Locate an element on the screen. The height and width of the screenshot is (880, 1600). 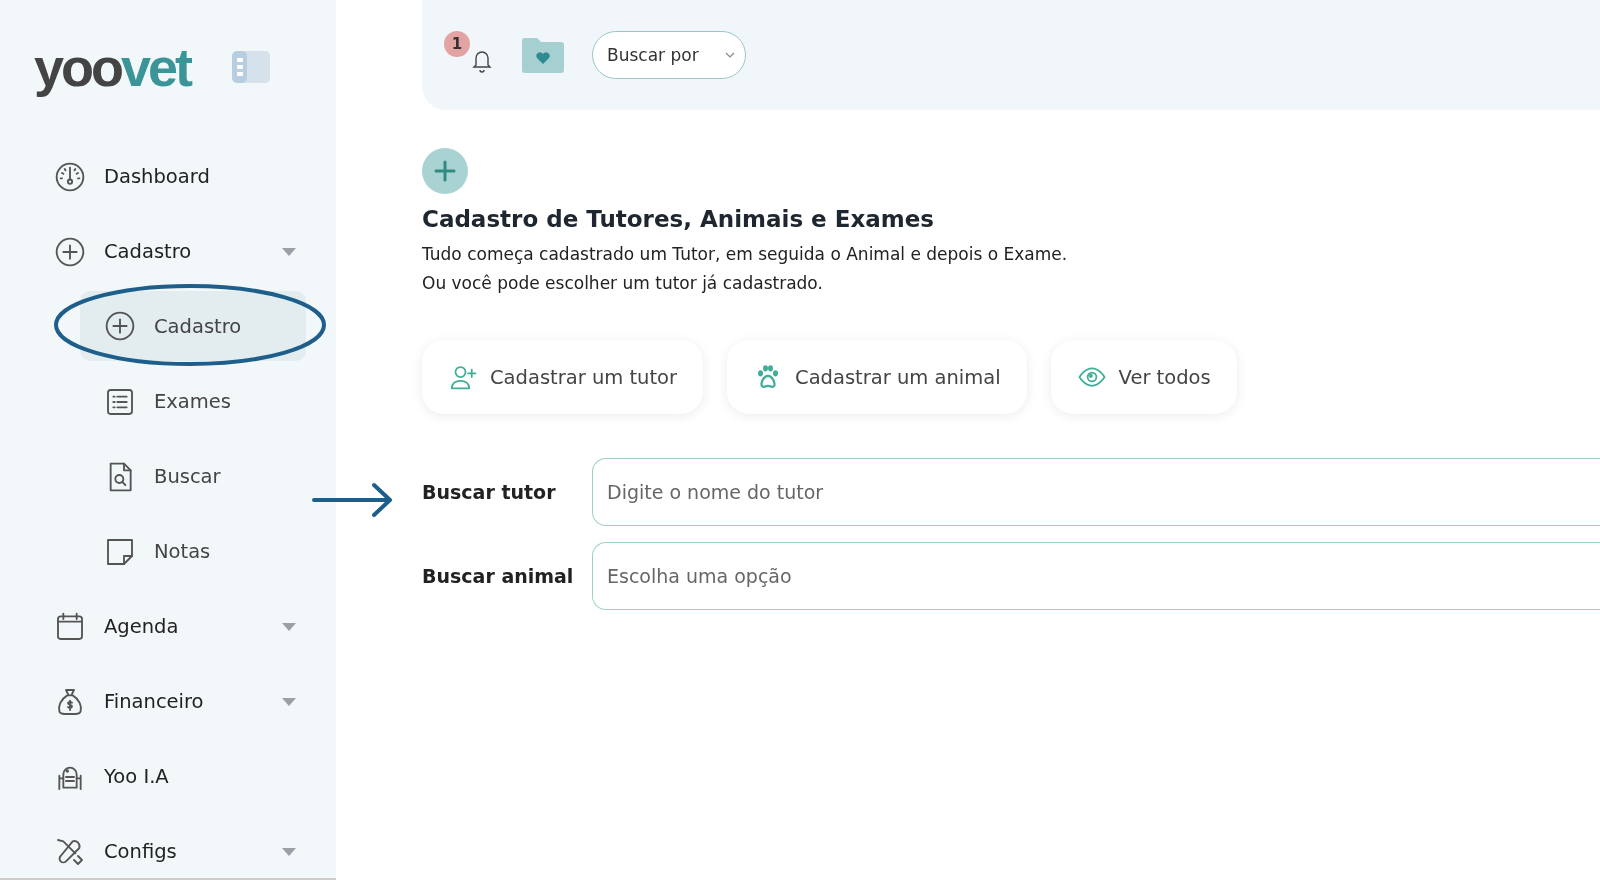
plus-icon is located at coordinates (445, 171).